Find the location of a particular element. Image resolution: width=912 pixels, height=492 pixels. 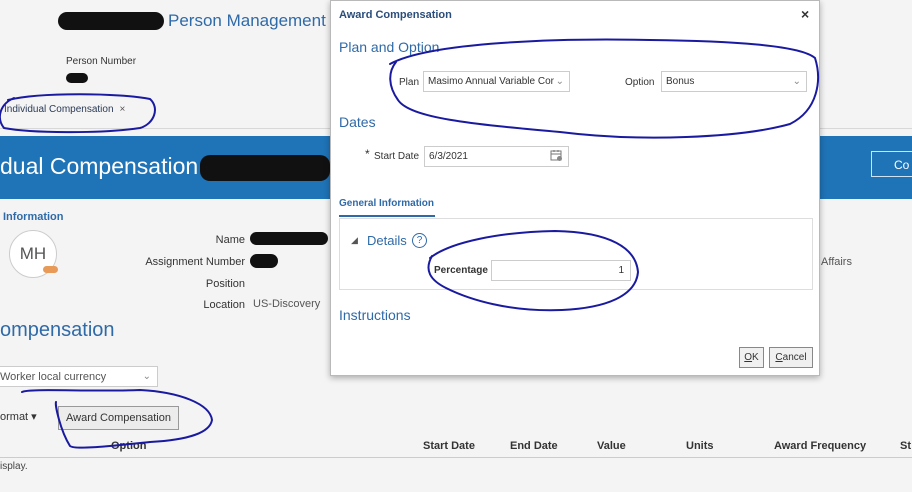

tab-individual-compensation: Individual Compensation × is located at coordinates (64, 109).